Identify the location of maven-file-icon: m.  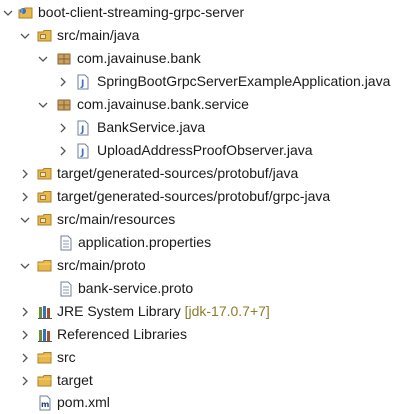
(45, 403).